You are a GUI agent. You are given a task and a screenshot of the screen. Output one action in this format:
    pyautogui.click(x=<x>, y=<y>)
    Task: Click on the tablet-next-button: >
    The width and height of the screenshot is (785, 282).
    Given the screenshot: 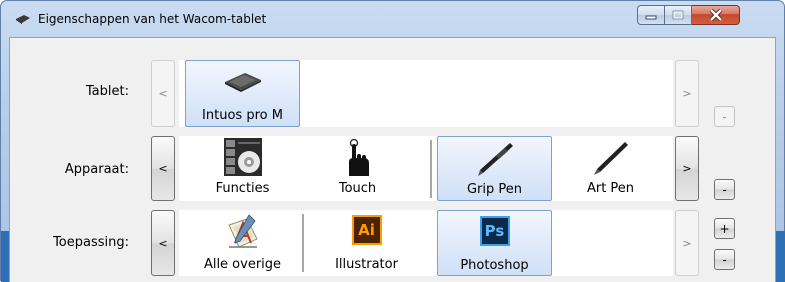 What is the action you would take?
    pyautogui.click(x=687, y=93)
    